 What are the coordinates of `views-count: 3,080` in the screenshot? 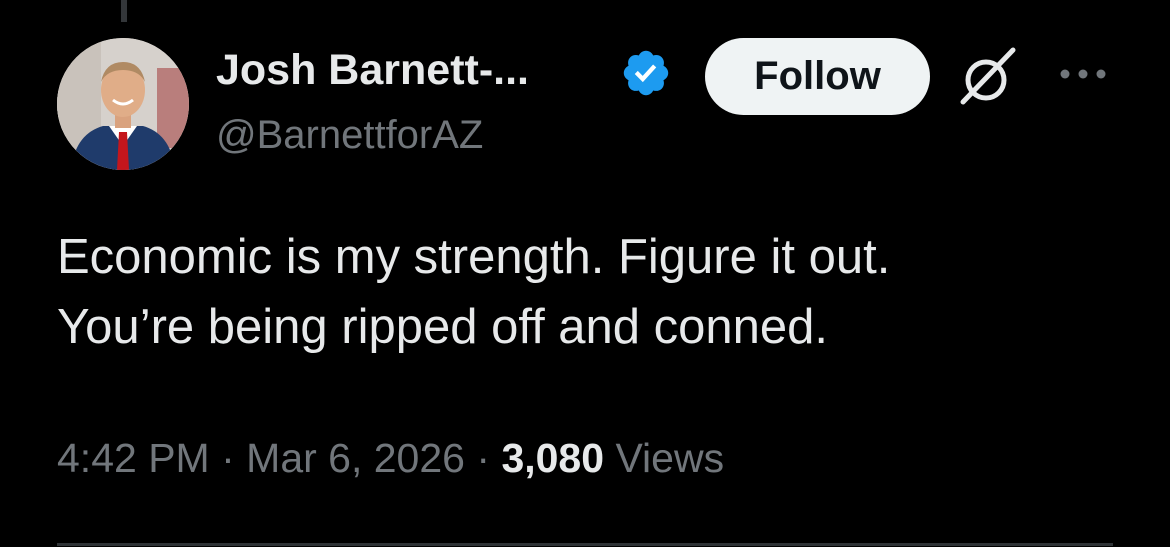 It's located at (552, 458).